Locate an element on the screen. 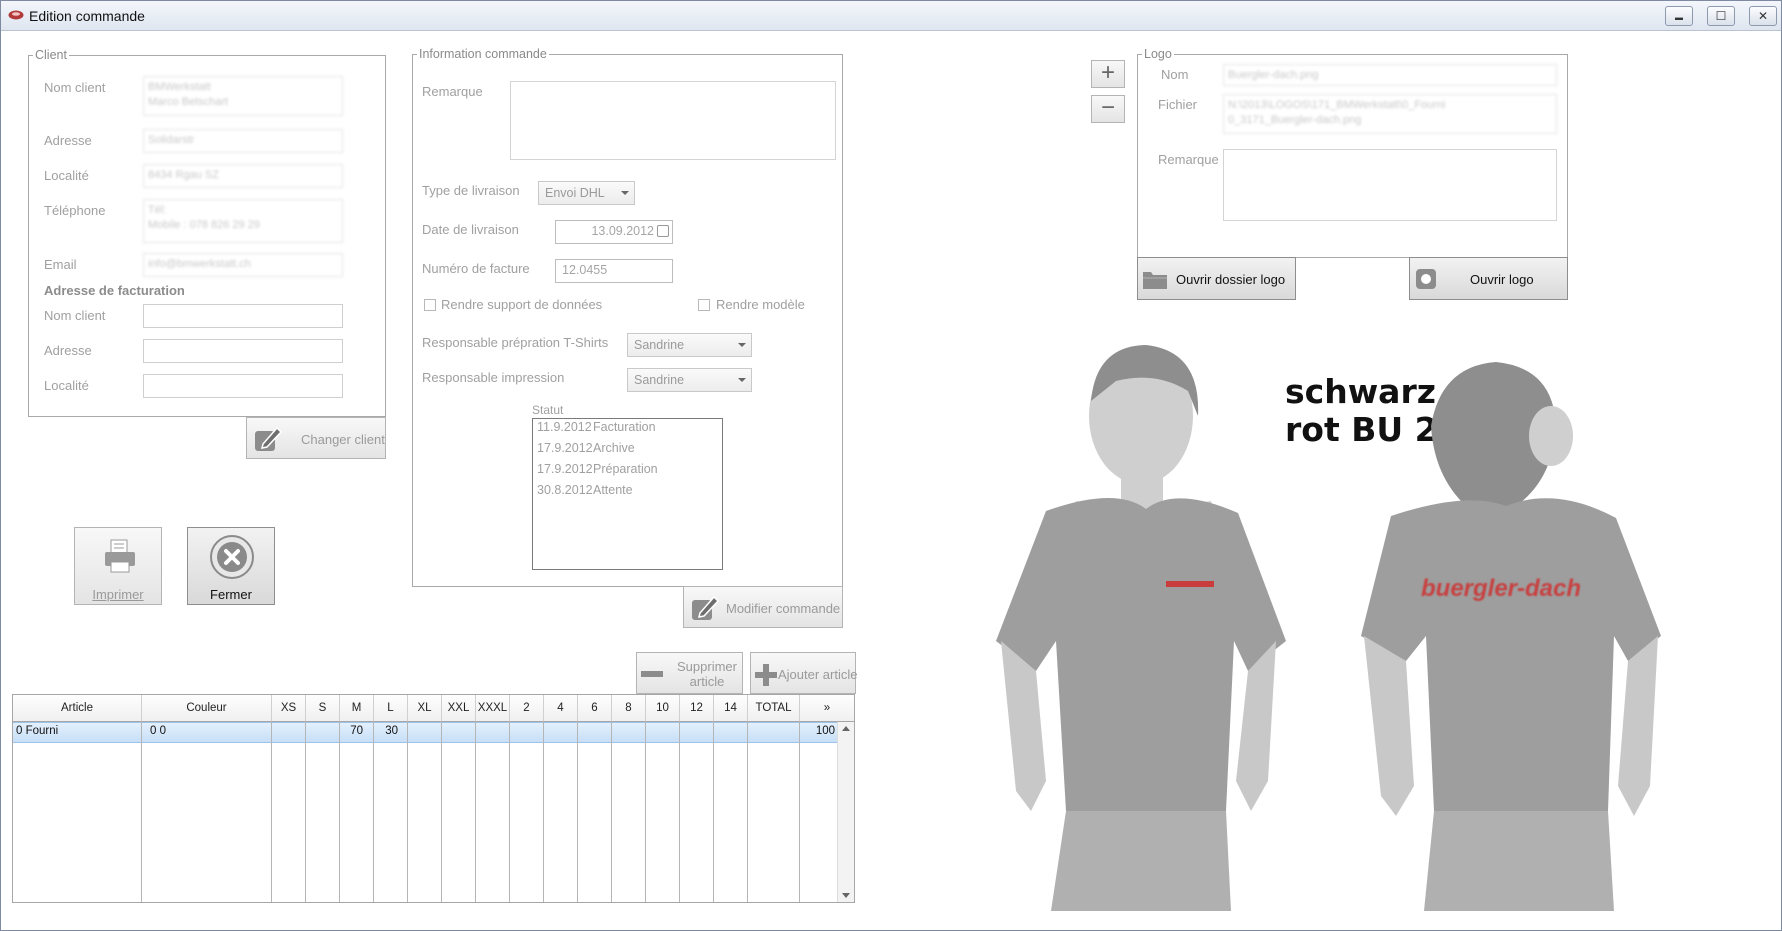 The height and width of the screenshot is (931, 1782). logo-legend: Logo is located at coordinates (1158, 54).